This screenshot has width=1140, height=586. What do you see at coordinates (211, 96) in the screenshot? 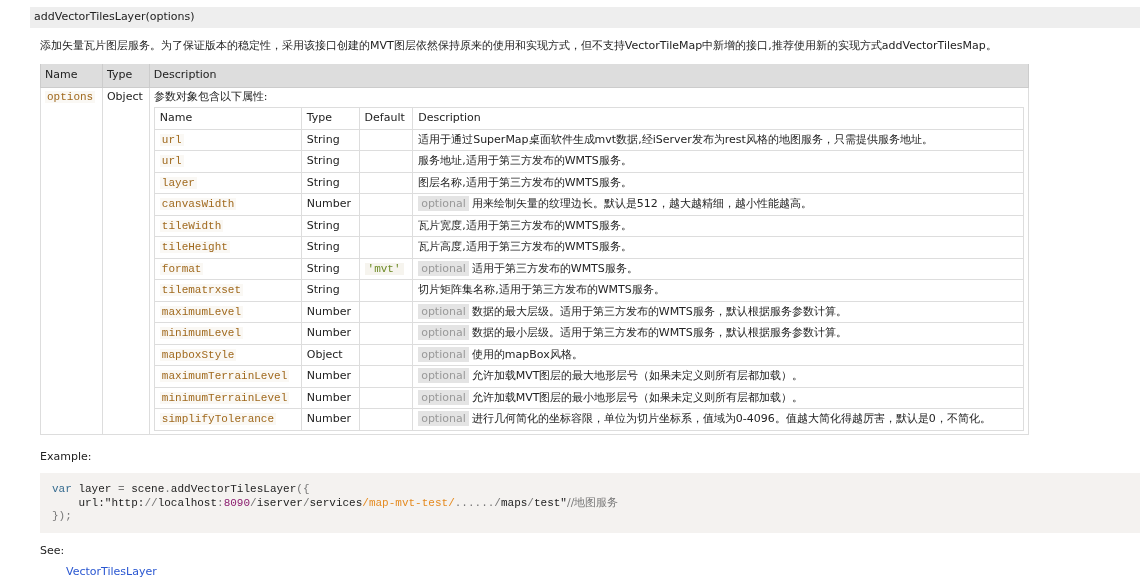
I see `table-cell-text: 参数对象包含以下属性:` at bounding box center [211, 96].